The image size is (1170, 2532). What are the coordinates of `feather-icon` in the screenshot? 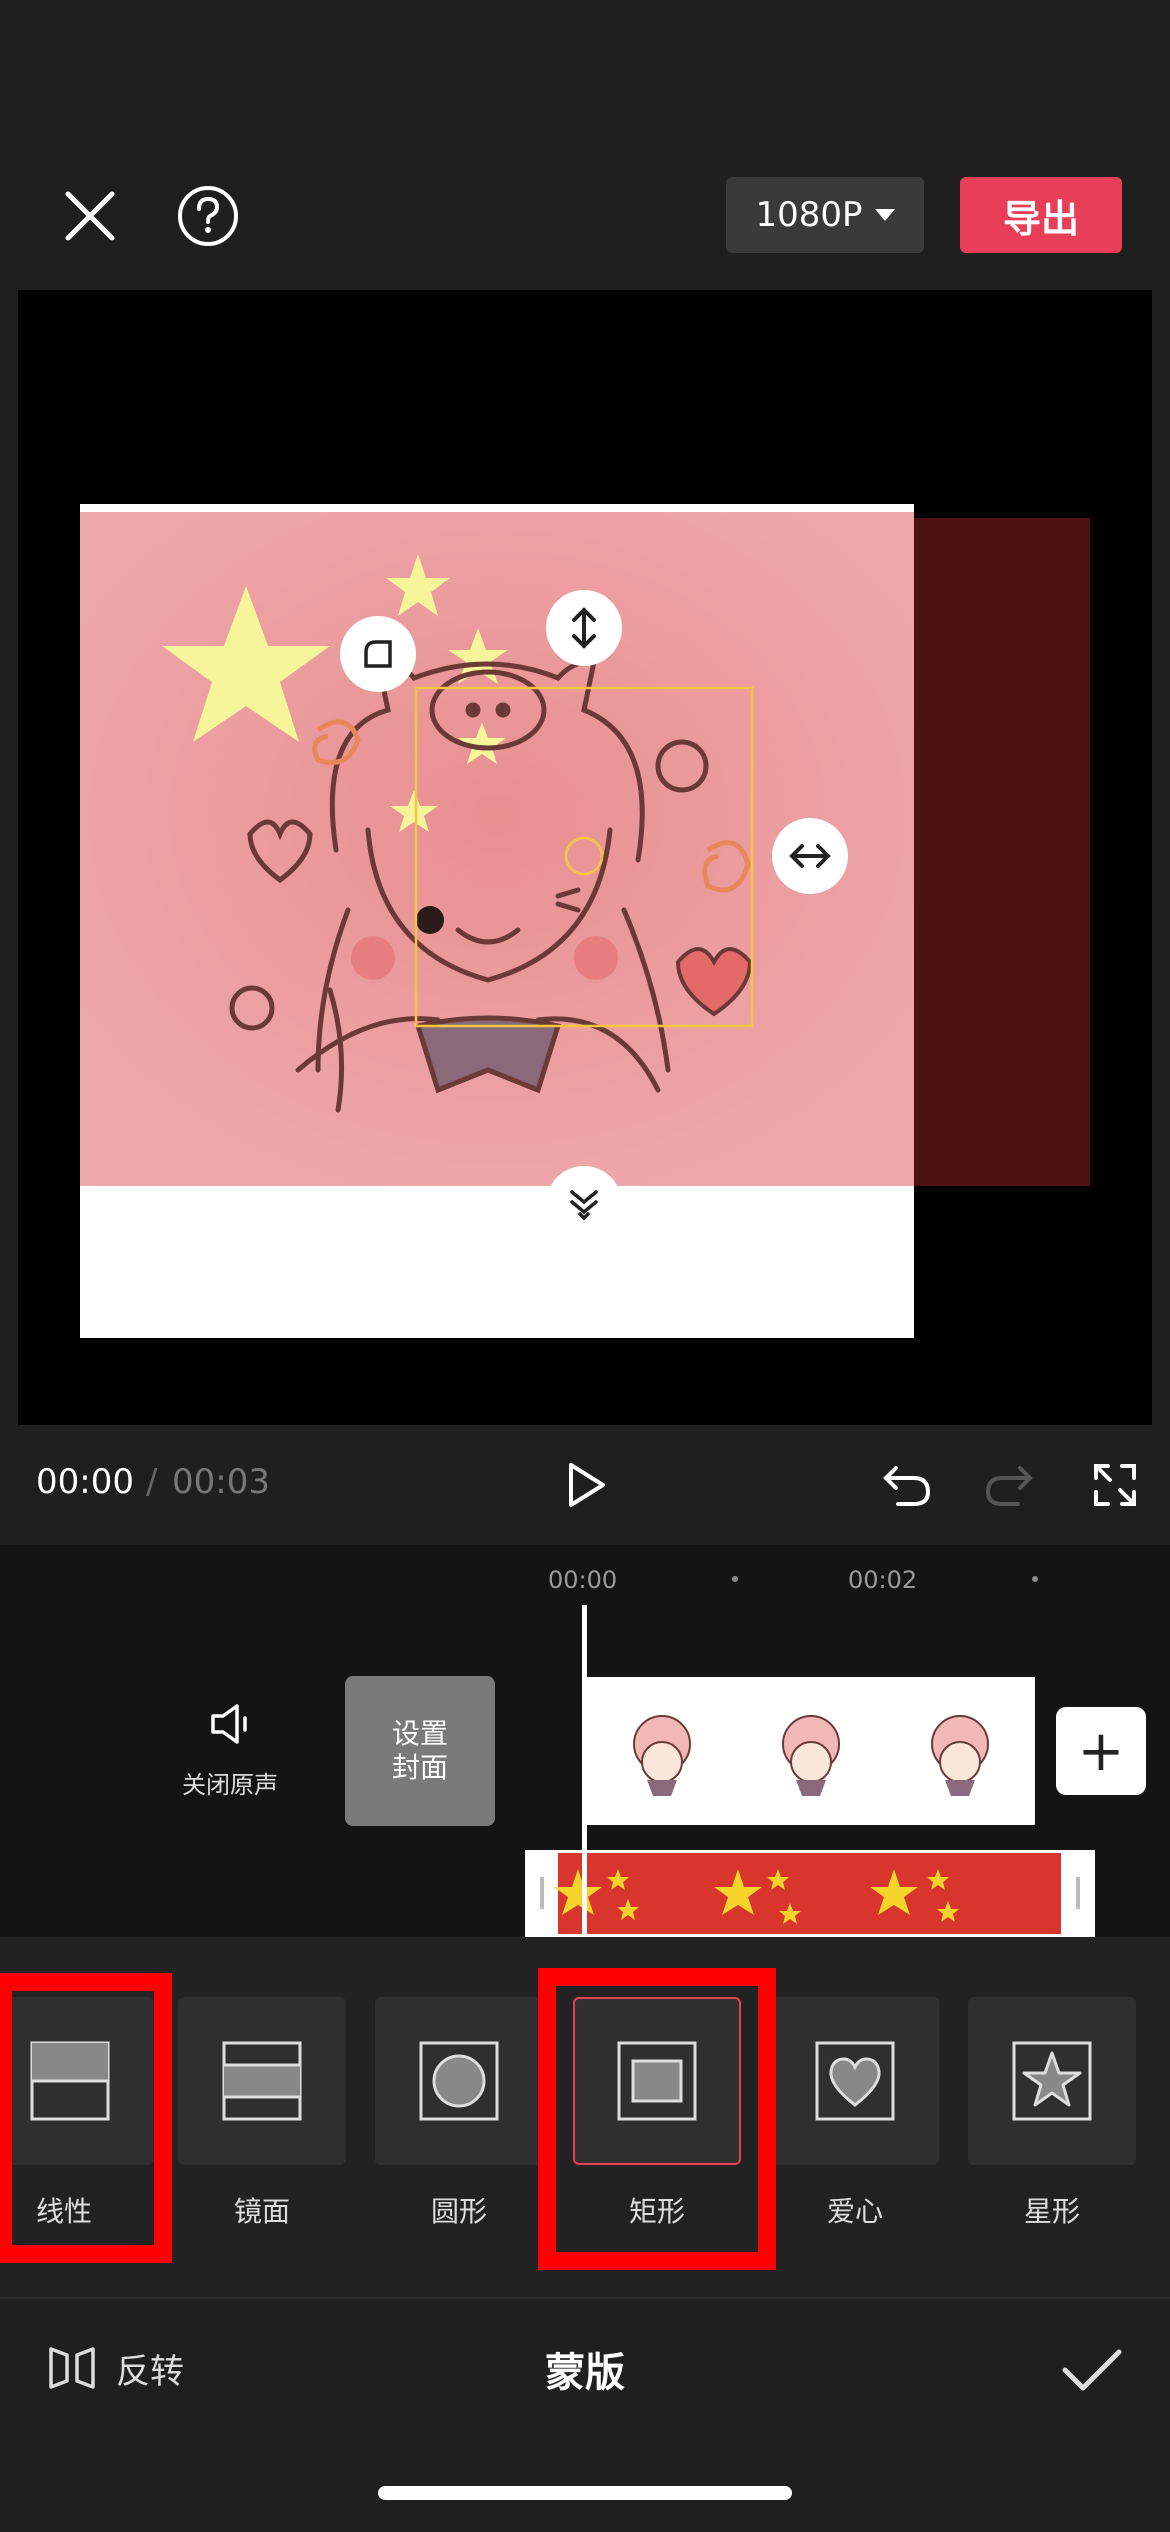 It's located at (584, 1205).